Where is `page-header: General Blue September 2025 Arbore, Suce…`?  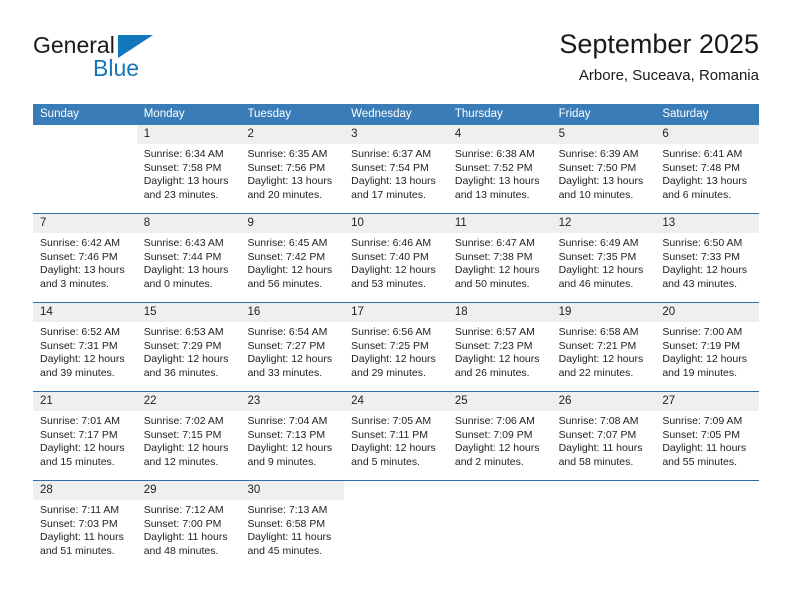 page-header: General Blue September 2025 Arbore, Suce… is located at coordinates (396, 64).